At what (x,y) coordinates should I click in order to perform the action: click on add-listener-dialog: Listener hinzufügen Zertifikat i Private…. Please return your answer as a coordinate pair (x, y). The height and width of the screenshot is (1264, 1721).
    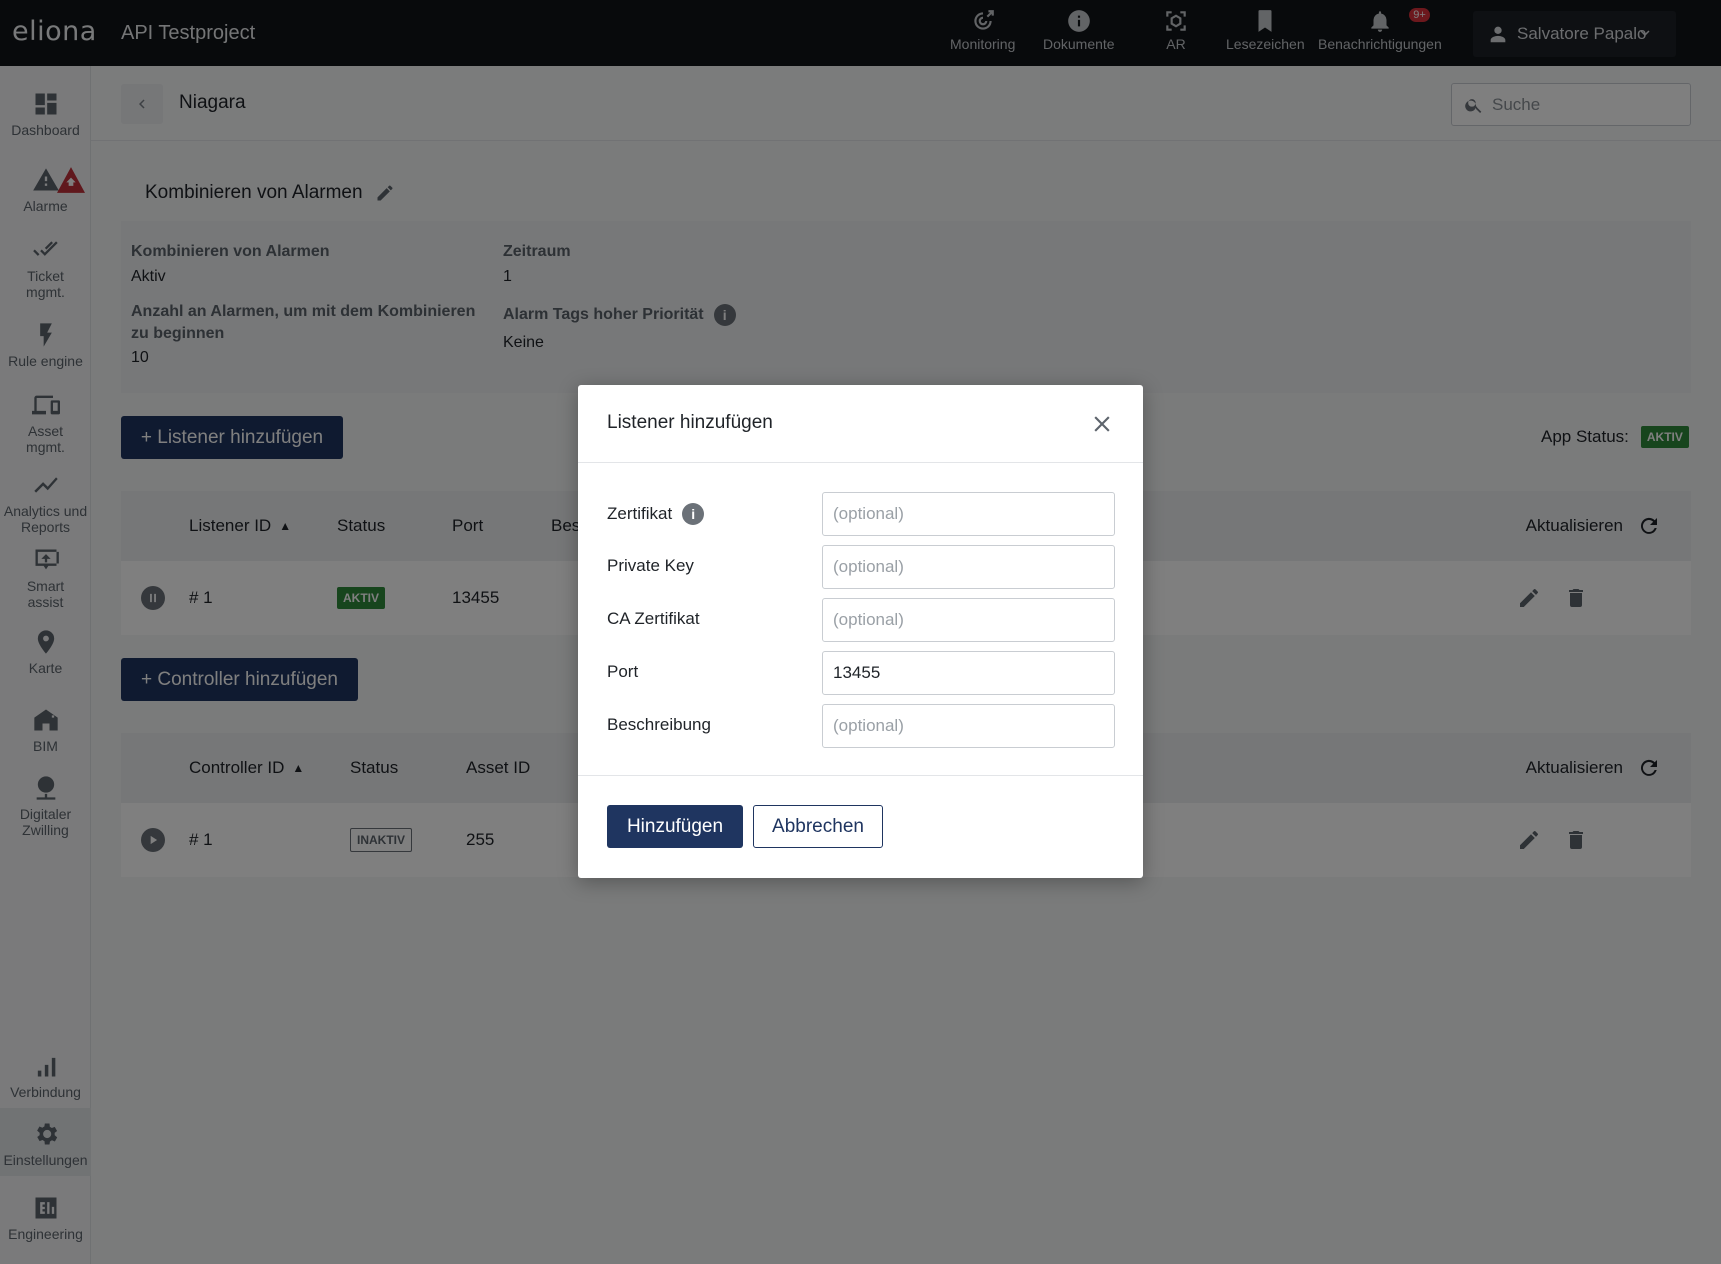
    Looking at the image, I should click on (860, 631).